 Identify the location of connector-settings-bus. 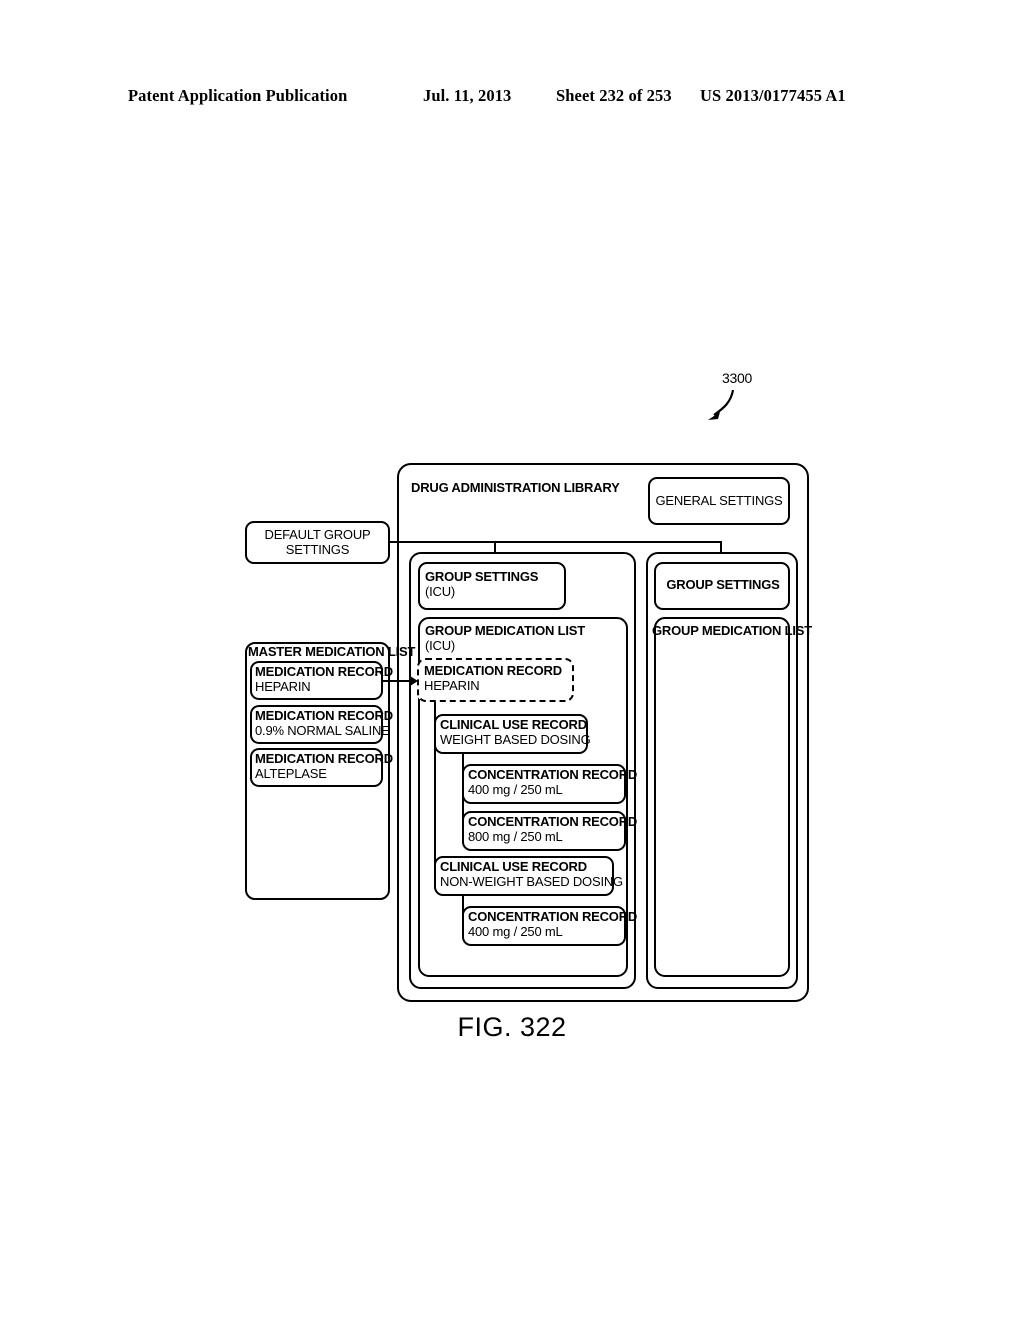
(556, 542).